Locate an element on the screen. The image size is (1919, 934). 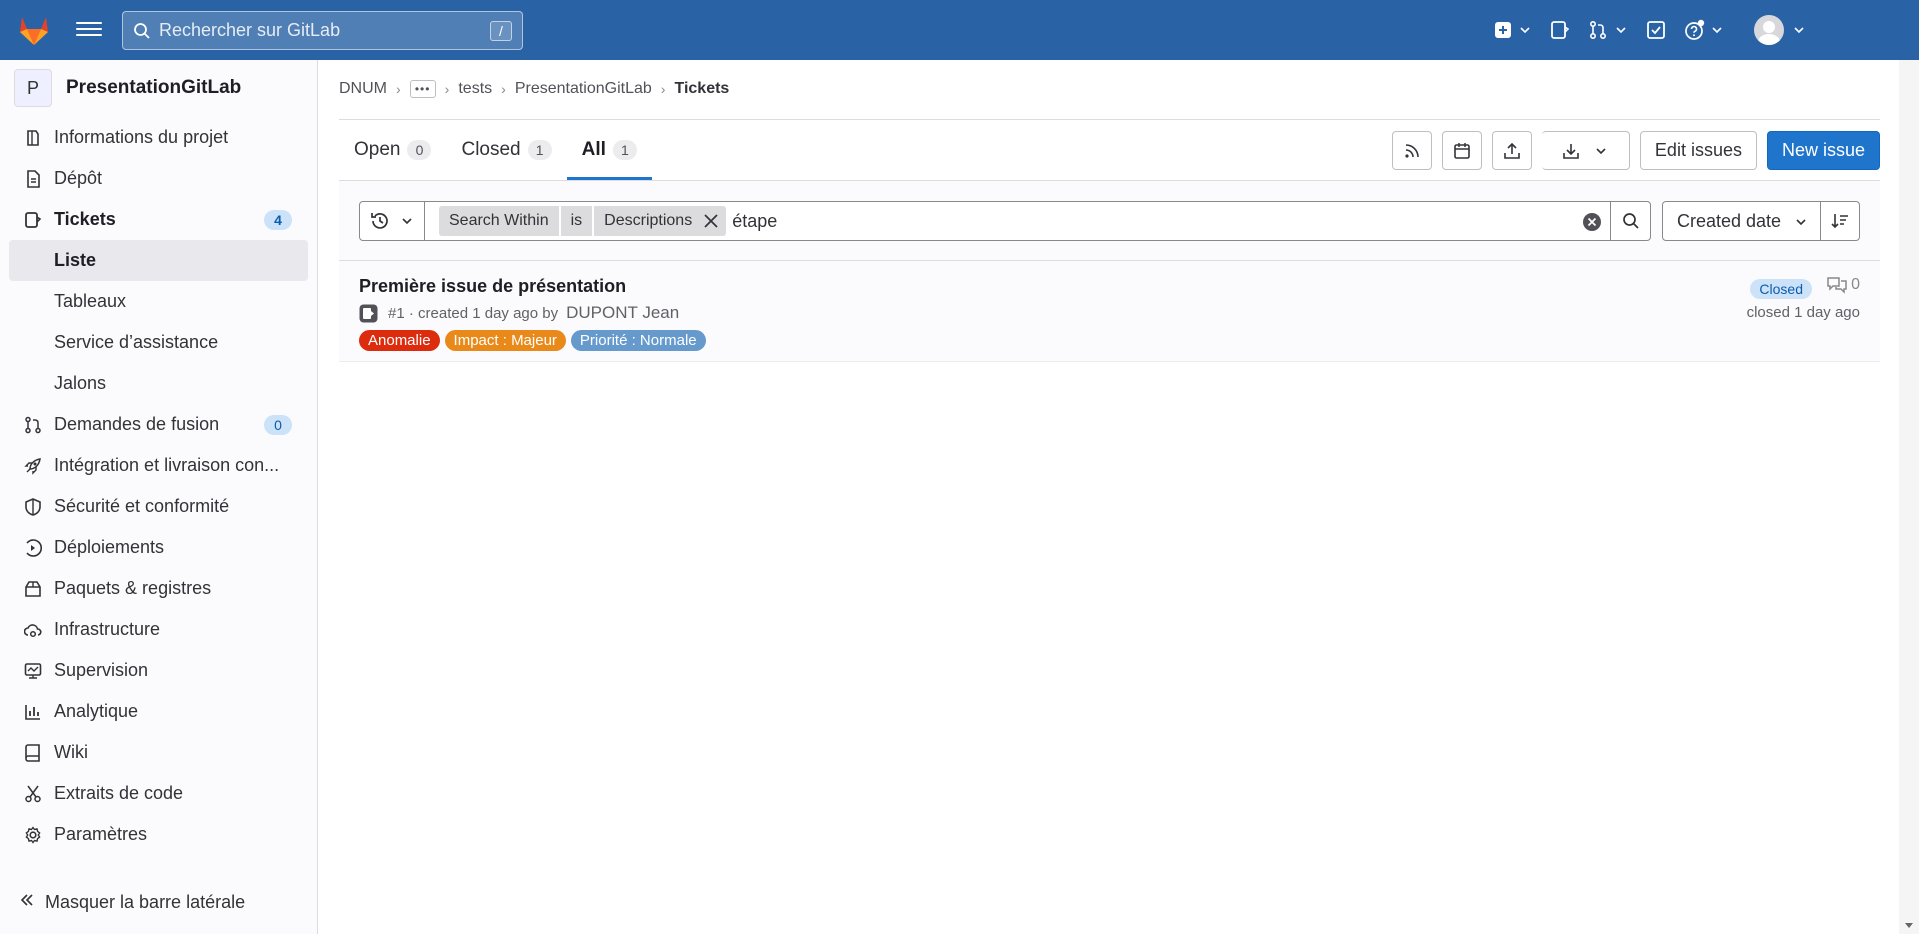
sidebar-item-milestones: Jalons is located at coordinates (158, 383).